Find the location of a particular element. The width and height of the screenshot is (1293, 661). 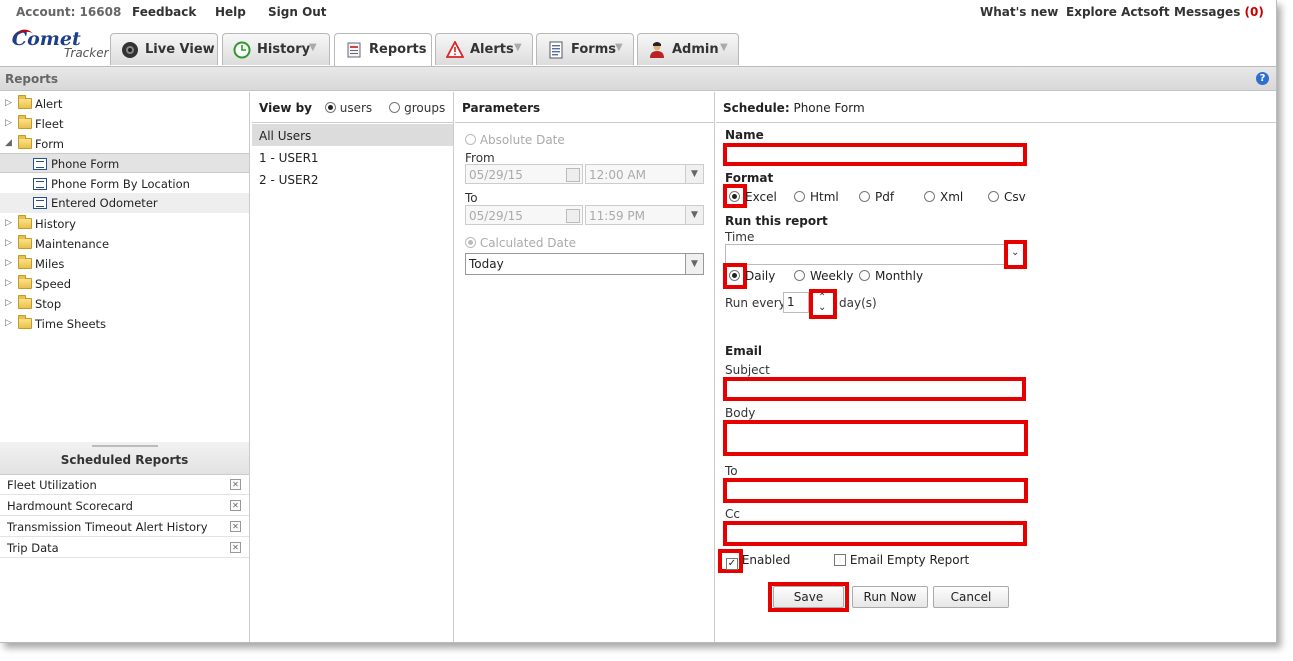

pdf-radio is located at coordinates (864, 196).